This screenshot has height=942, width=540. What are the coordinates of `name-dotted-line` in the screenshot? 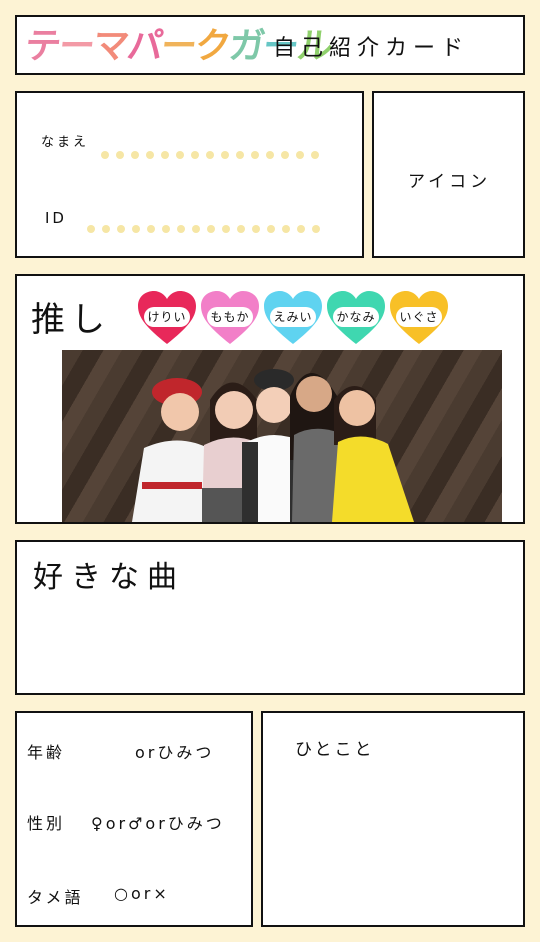 It's located at (210, 155).